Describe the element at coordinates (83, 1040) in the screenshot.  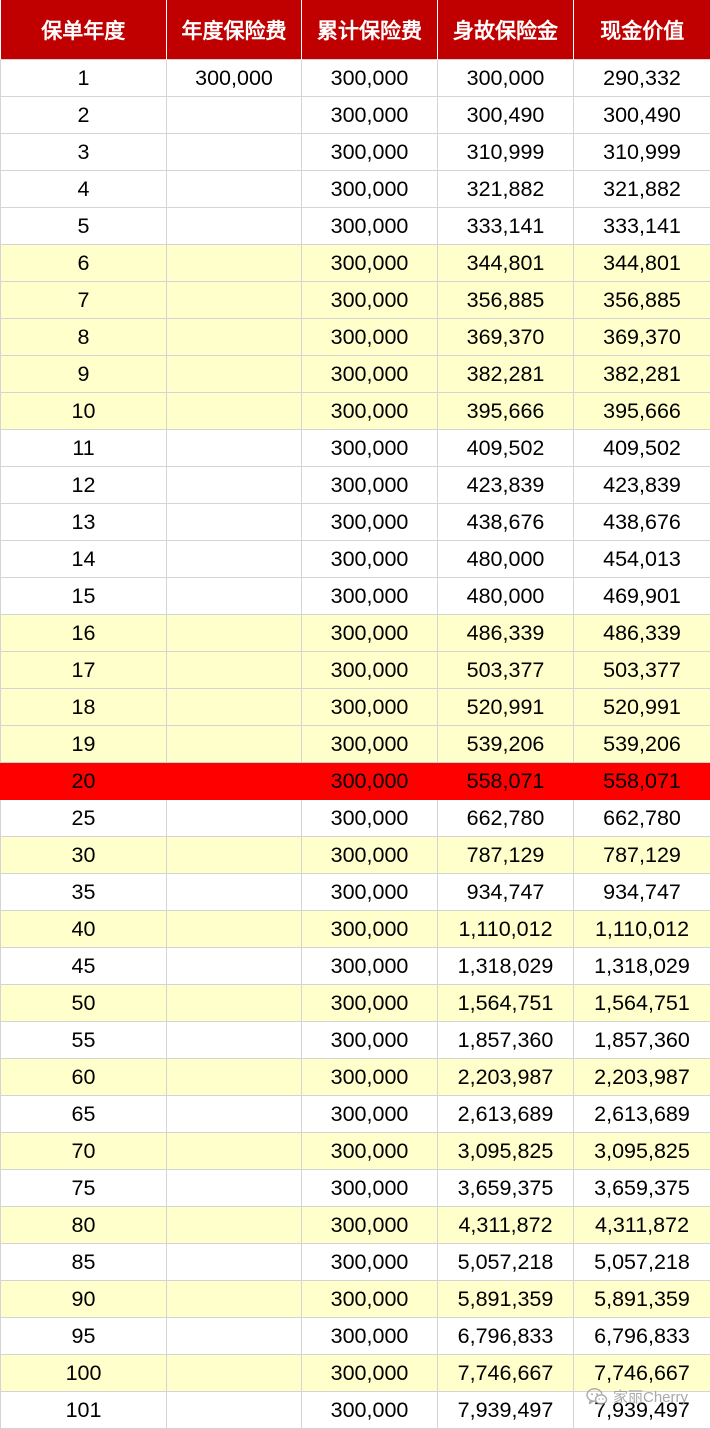
I see `cell-policy-year: 55` at that location.